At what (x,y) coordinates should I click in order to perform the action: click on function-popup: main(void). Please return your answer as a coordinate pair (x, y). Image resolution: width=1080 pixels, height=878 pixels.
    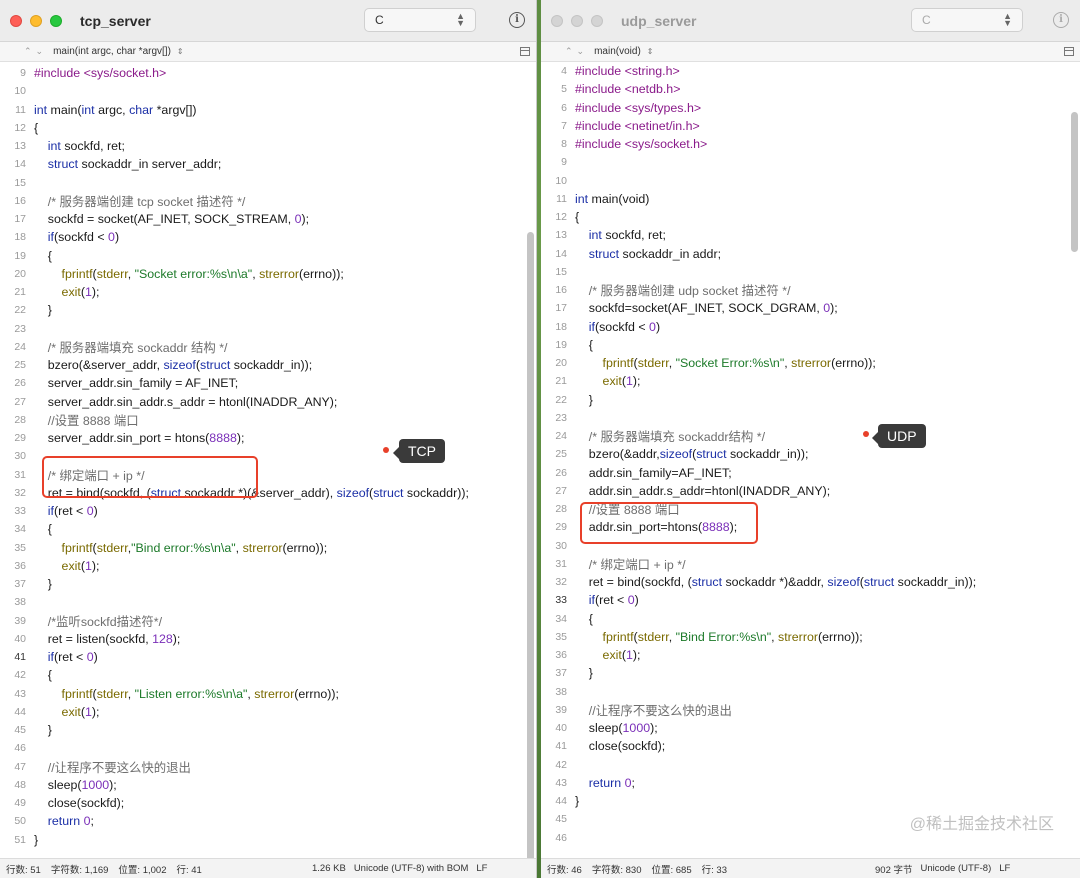
    Looking at the image, I should click on (617, 51).